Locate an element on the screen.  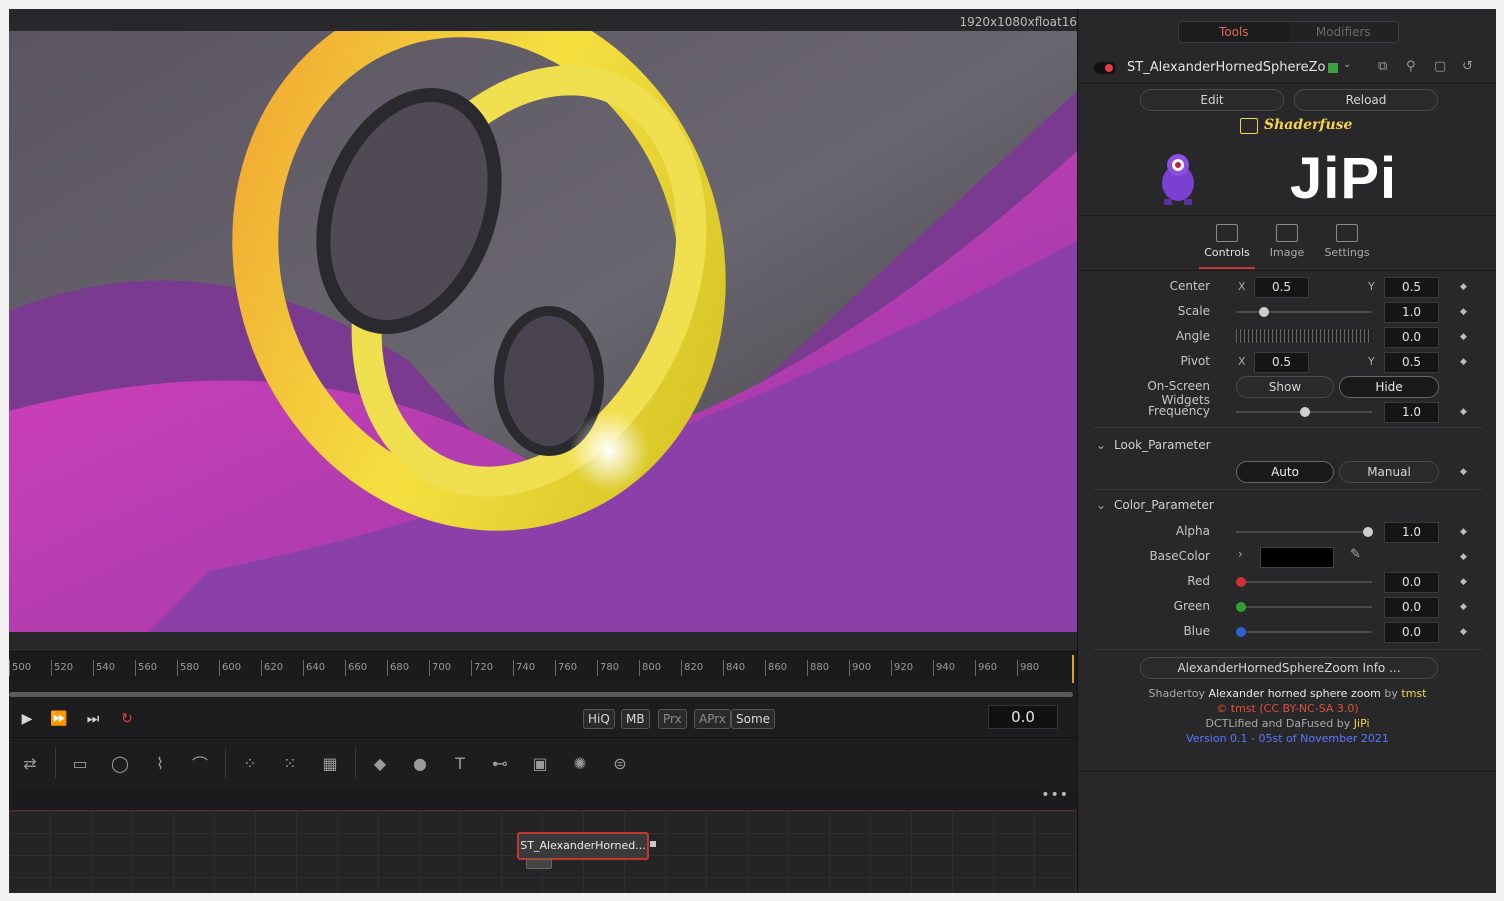
pivot-y-field: 0.5 is located at coordinates (1411, 362).